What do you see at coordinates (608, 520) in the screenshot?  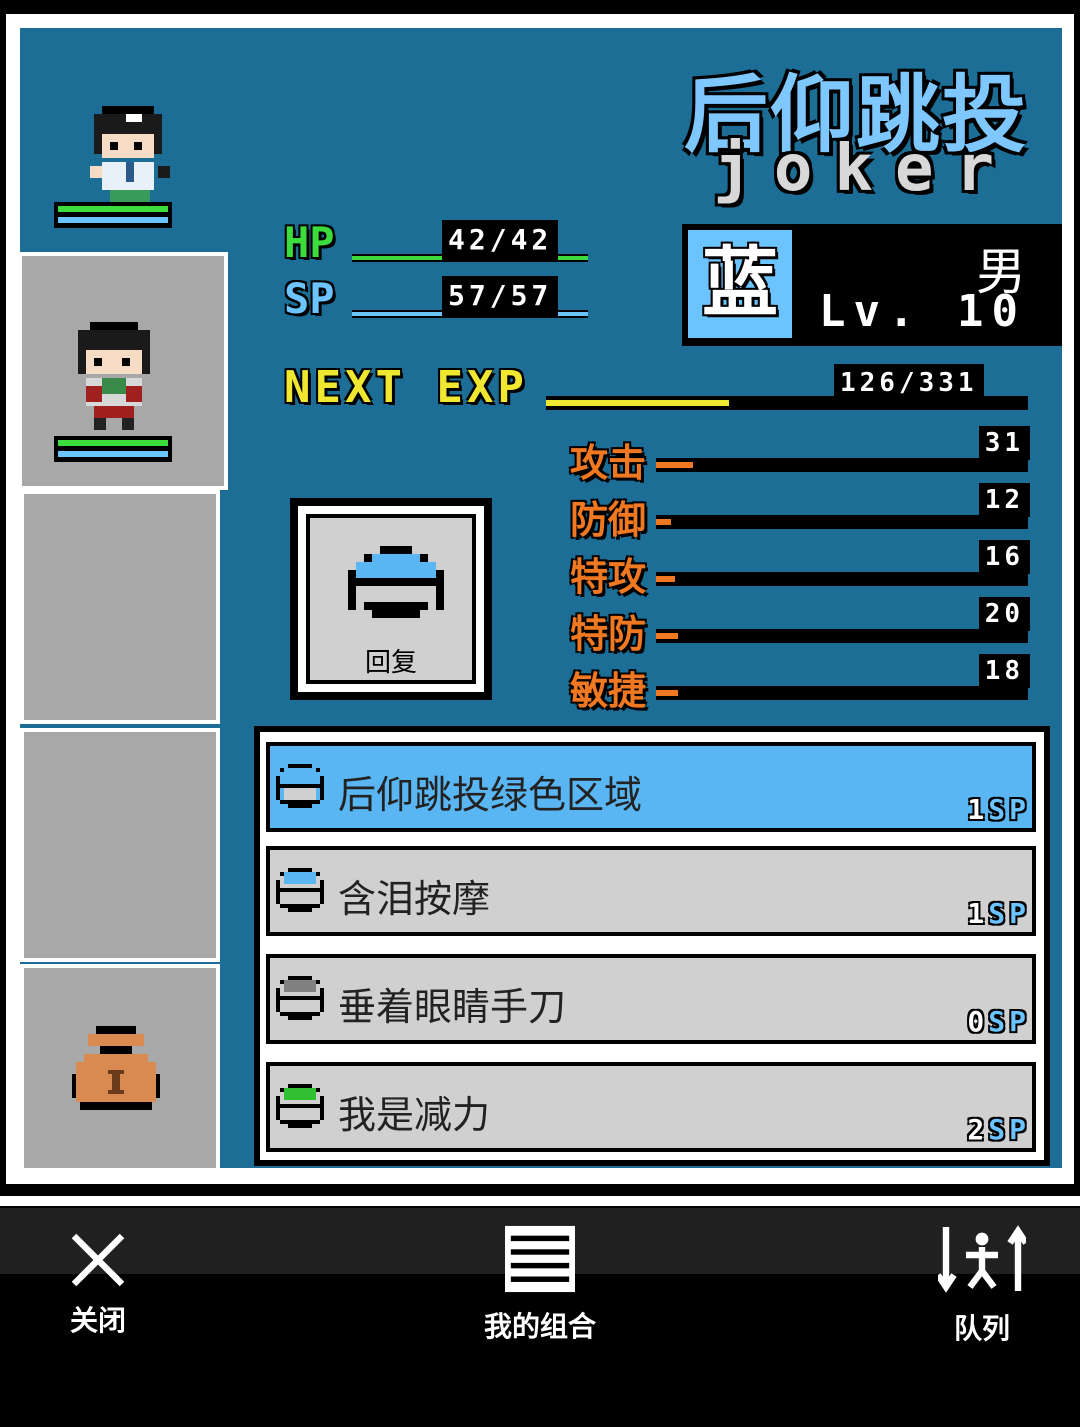 I see `attr-name: 防御` at bounding box center [608, 520].